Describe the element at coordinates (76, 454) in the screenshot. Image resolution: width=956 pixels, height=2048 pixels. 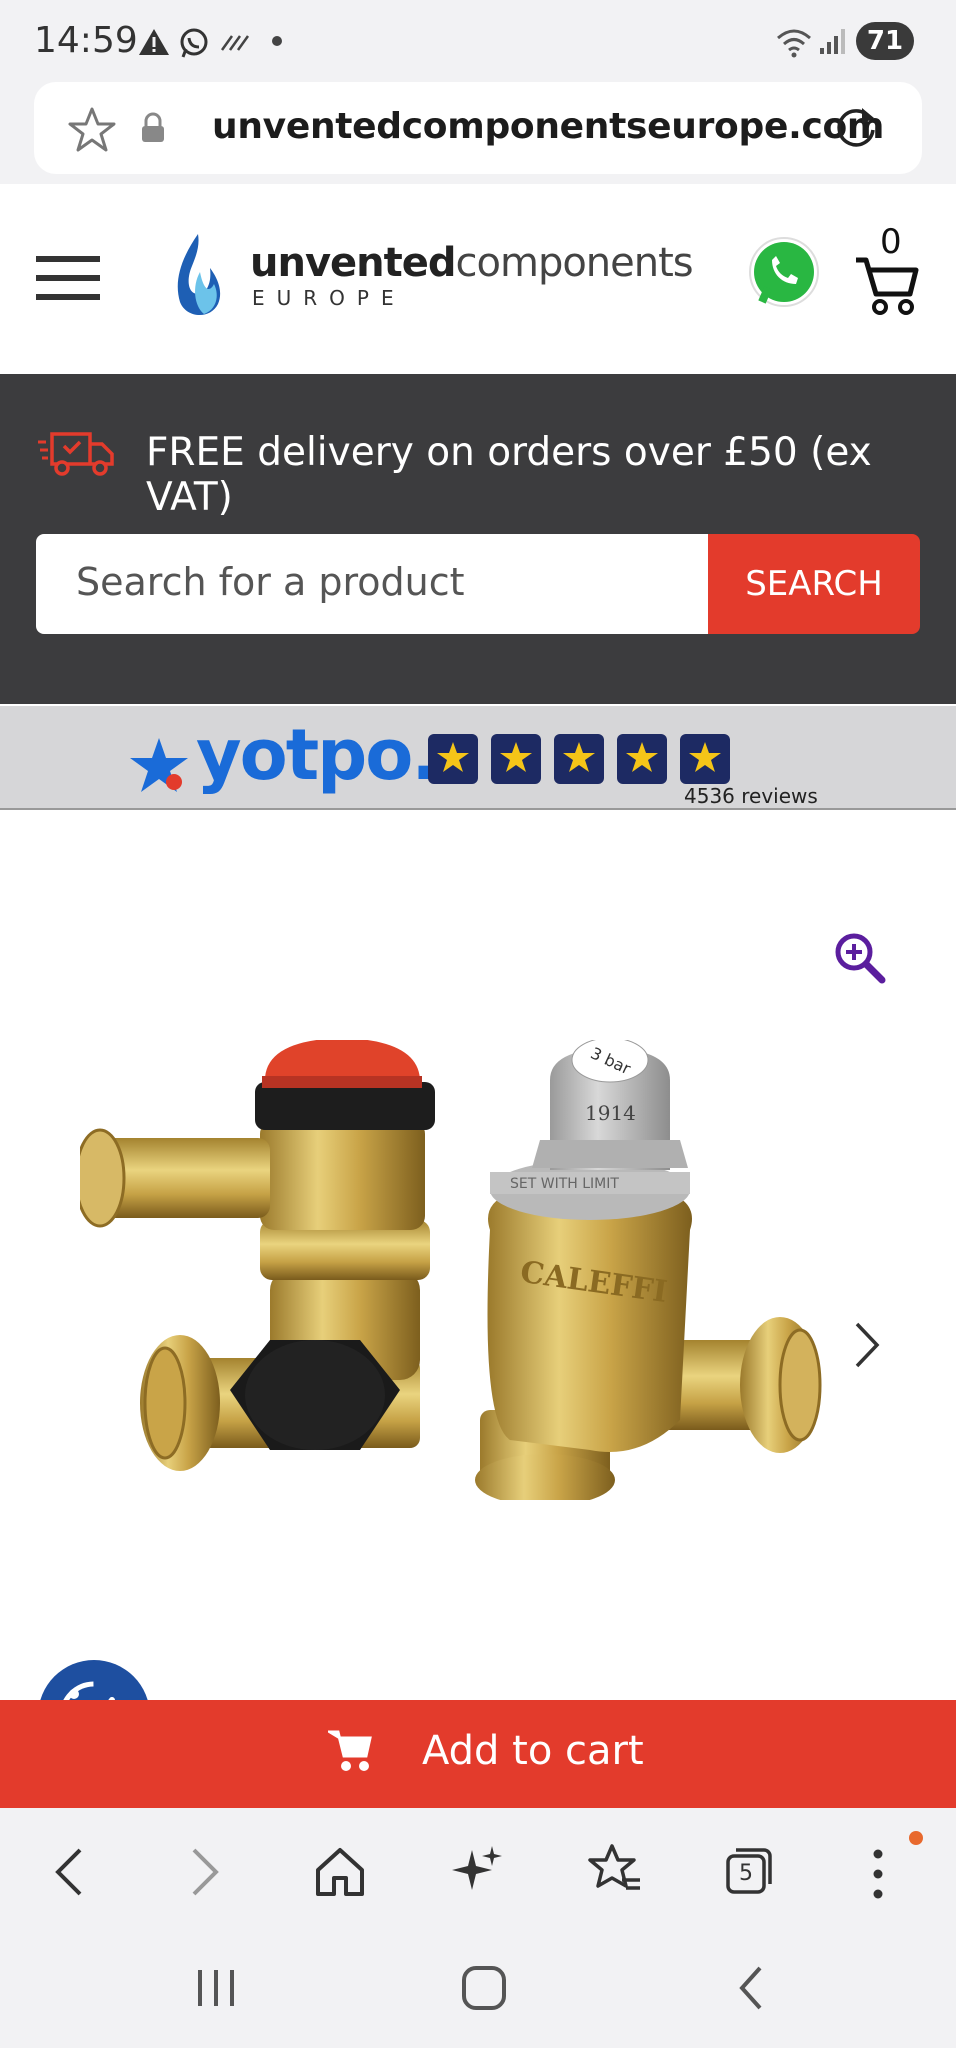
I see `delivery-van-icon` at that location.